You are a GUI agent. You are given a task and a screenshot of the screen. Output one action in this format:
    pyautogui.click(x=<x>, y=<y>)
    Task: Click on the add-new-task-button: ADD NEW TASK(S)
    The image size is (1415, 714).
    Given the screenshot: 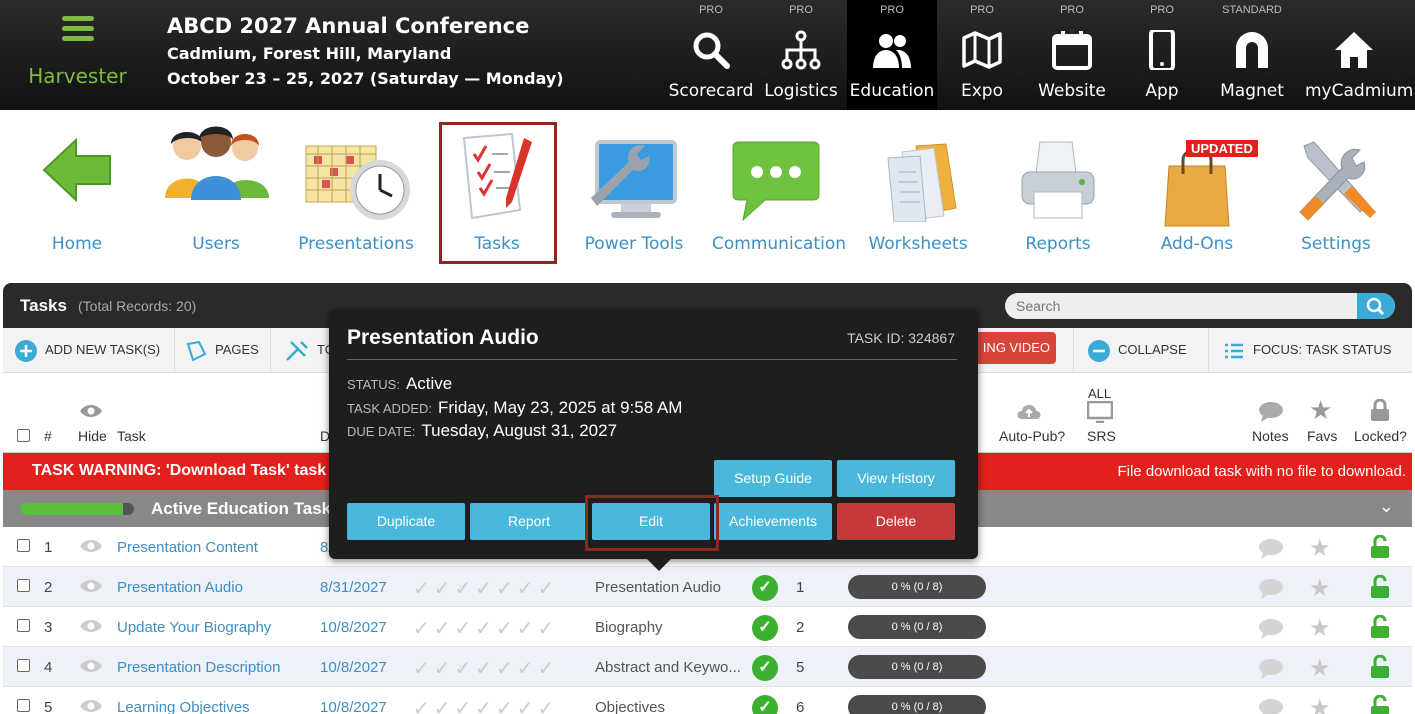 What is the action you would take?
    pyautogui.click(x=95, y=350)
    